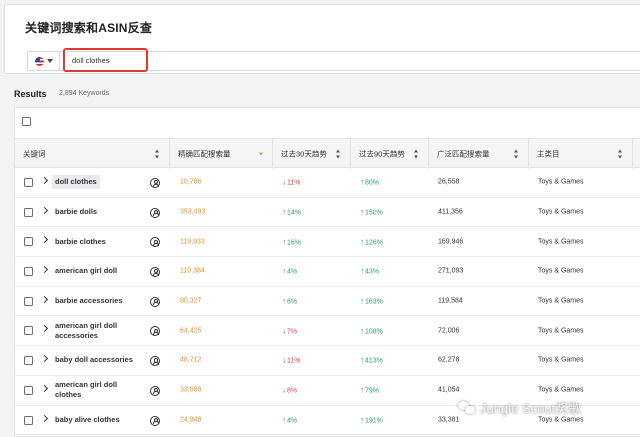 The image size is (640, 437). Describe the element at coordinates (89, 301) in the screenshot. I see `keyword-cell: barbie accessories` at that location.